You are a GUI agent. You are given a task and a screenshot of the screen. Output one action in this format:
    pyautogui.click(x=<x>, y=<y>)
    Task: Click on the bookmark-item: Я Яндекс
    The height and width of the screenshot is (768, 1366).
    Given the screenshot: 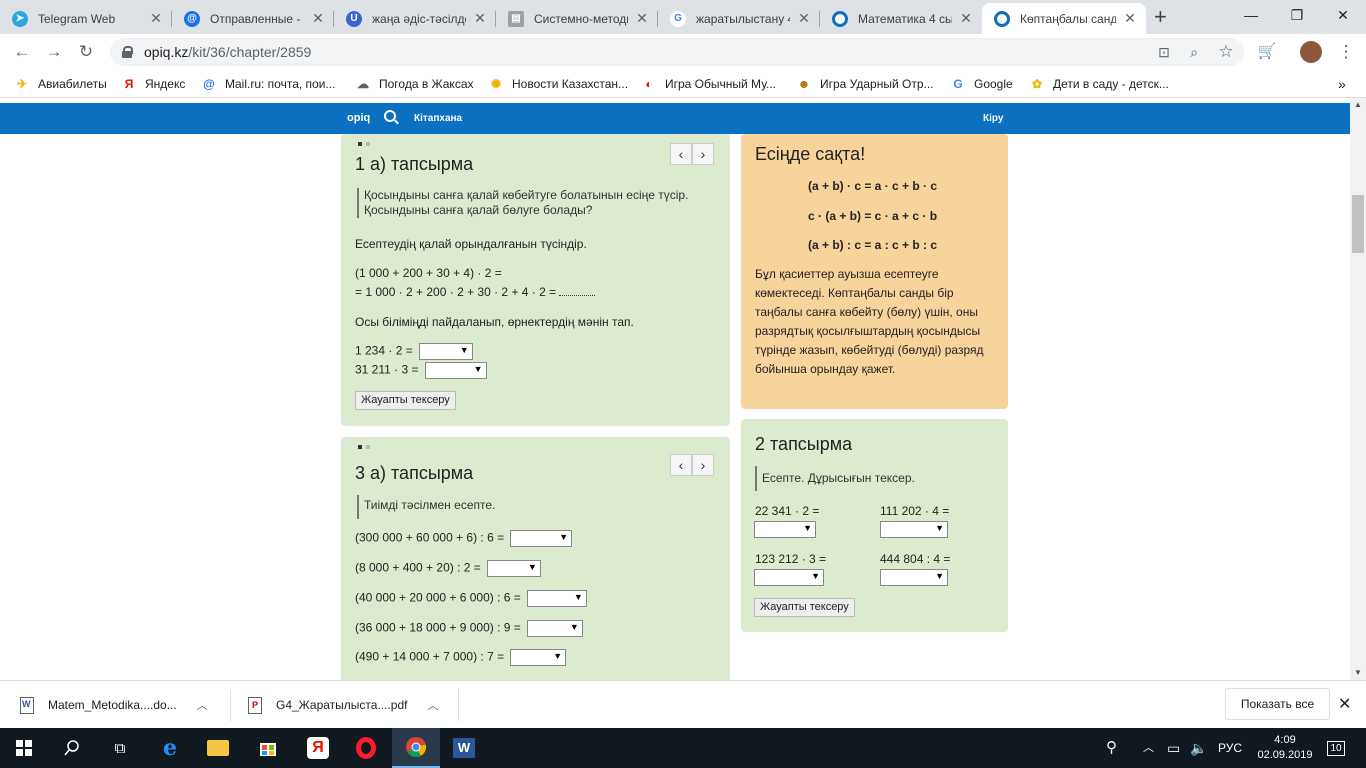 What is the action you would take?
    pyautogui.click(x=153, y=84)
    